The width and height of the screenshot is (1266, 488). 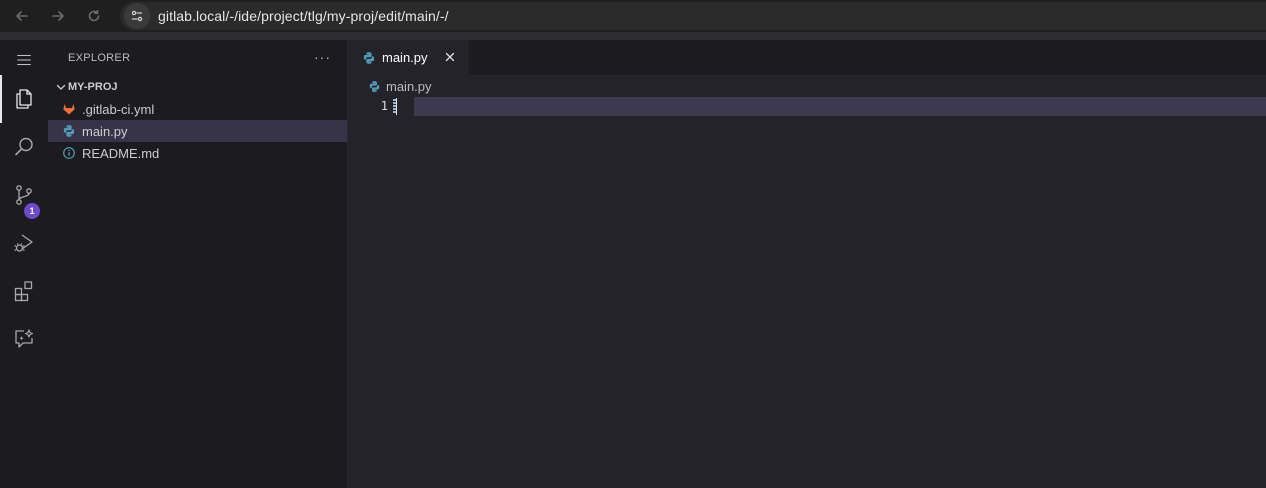 What do you see at coordinates (807, 86) in the screenshot?
I see `breadcrumb: main.py` at bounding box center [807, 86].